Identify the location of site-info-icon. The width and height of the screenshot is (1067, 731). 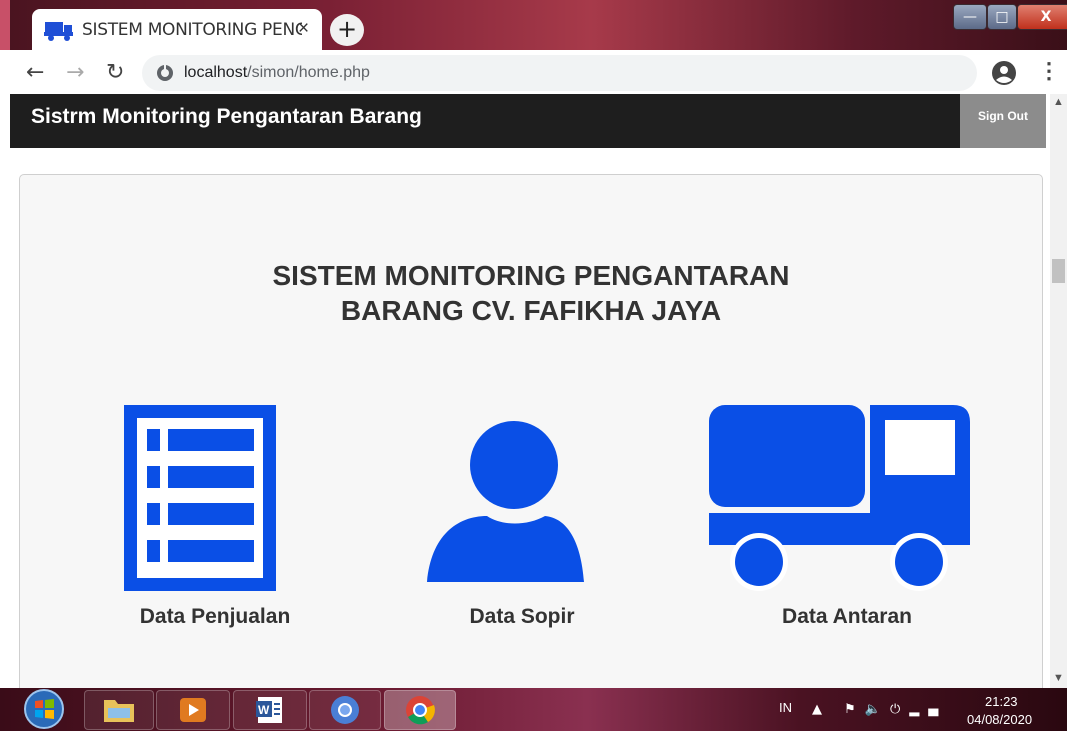
(165, 73).